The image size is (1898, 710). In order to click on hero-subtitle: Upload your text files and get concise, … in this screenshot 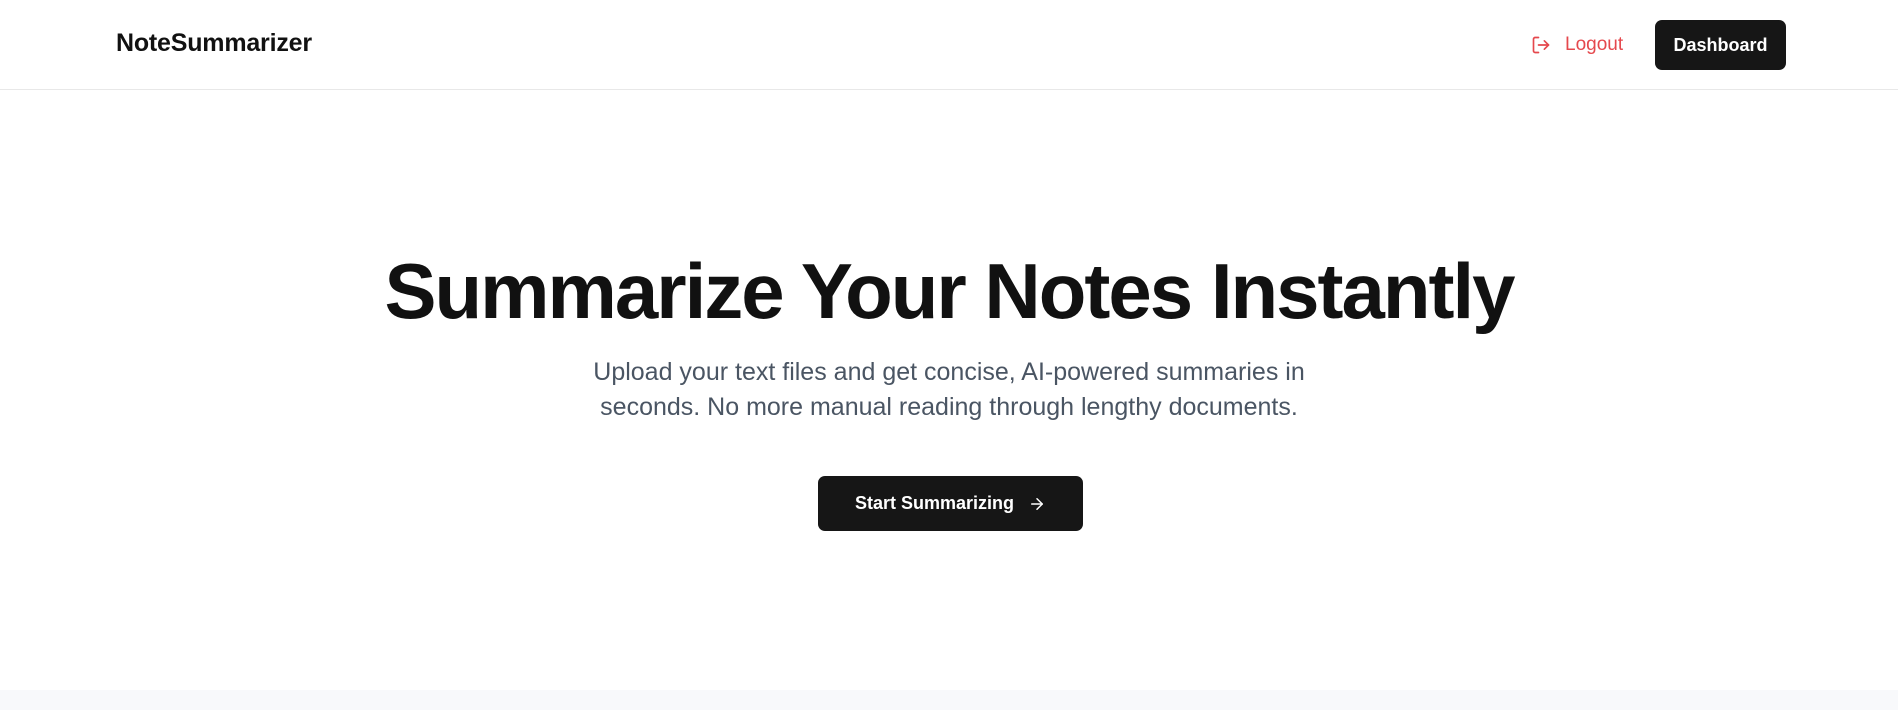, I will do `click(949, 389)`.